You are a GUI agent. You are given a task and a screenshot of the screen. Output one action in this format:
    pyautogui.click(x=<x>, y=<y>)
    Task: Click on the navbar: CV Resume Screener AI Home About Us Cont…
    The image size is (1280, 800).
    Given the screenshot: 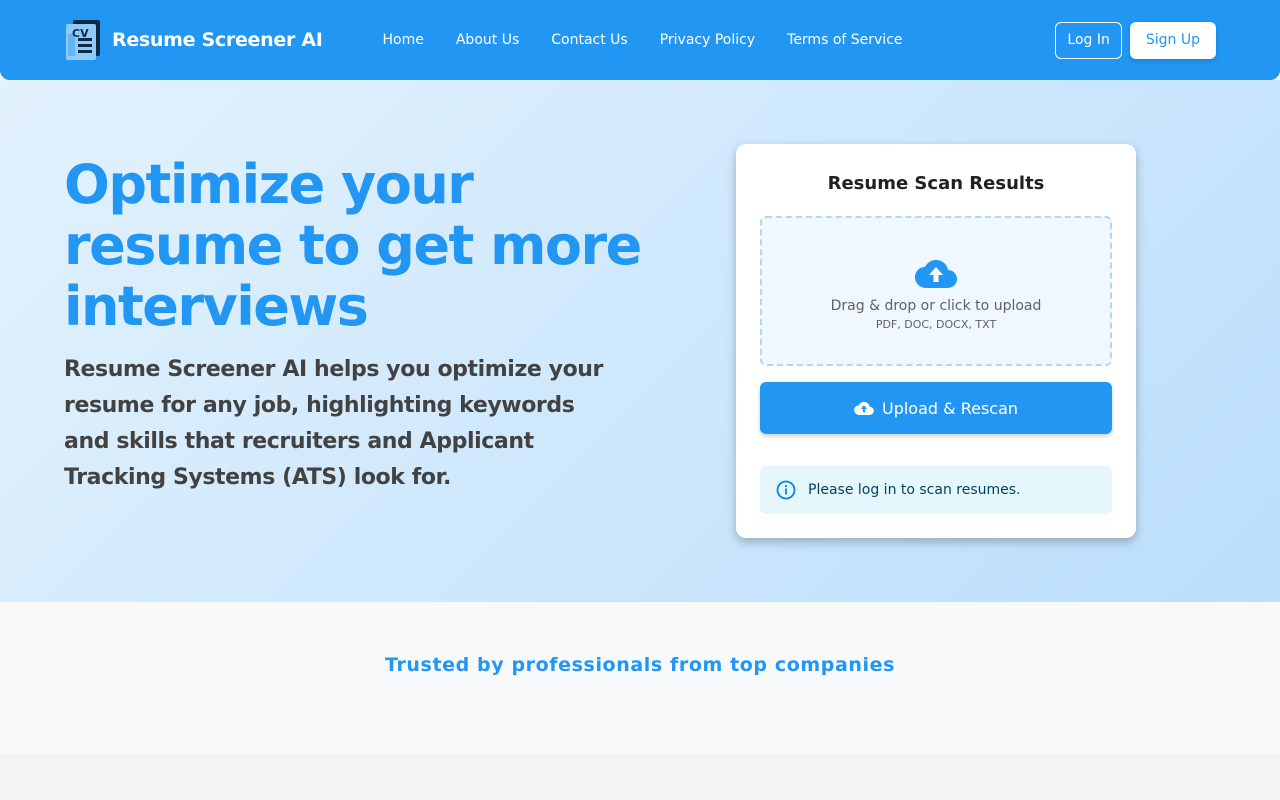 What is the action you would take?
    pyautogui.click(x=640, y=40)
    